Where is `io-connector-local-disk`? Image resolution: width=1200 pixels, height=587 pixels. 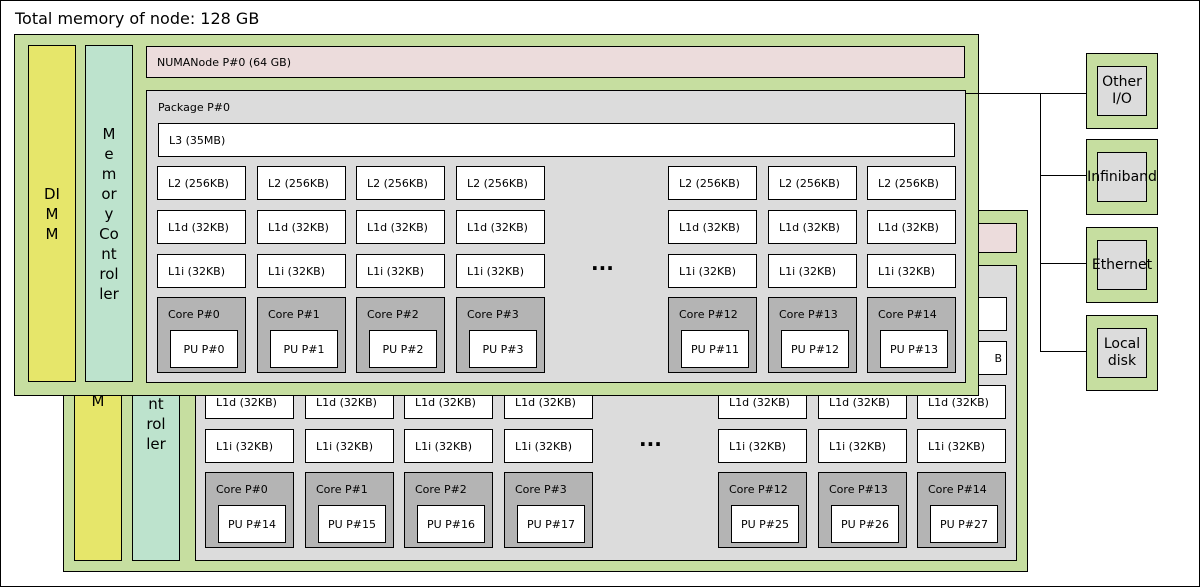
io-connector-local-disk is located at coordinates (1063, 351).